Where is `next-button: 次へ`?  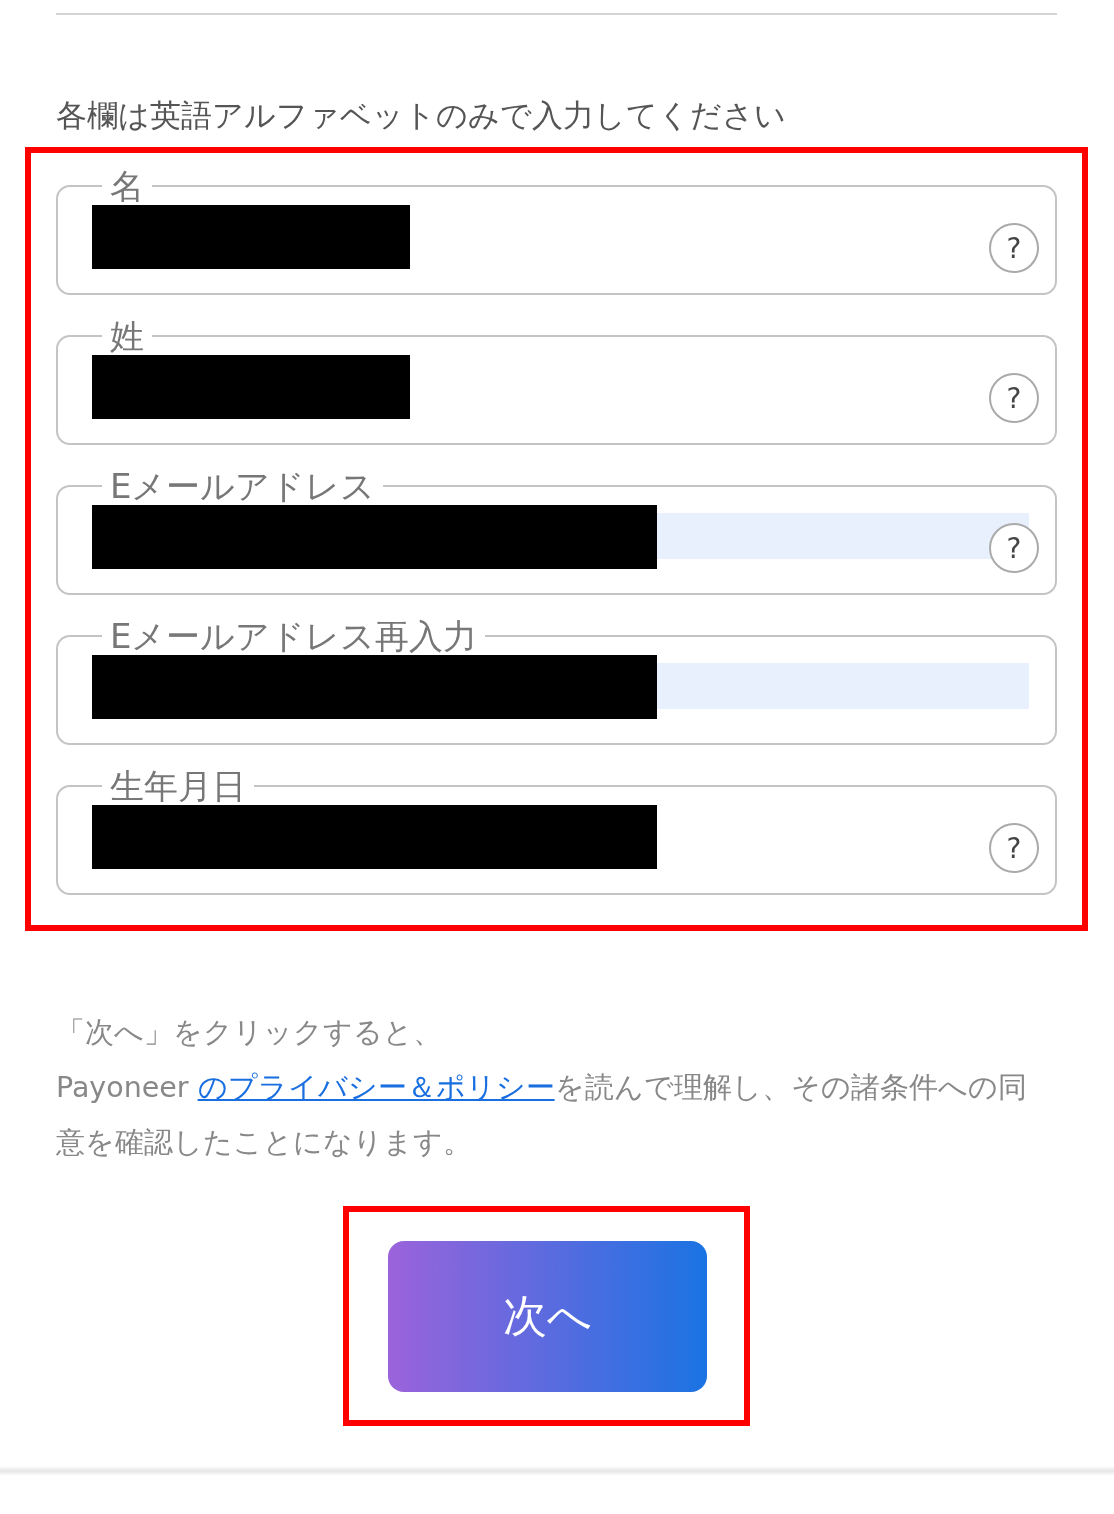
next-button: 次へ is located at coordinates (547, 1316).